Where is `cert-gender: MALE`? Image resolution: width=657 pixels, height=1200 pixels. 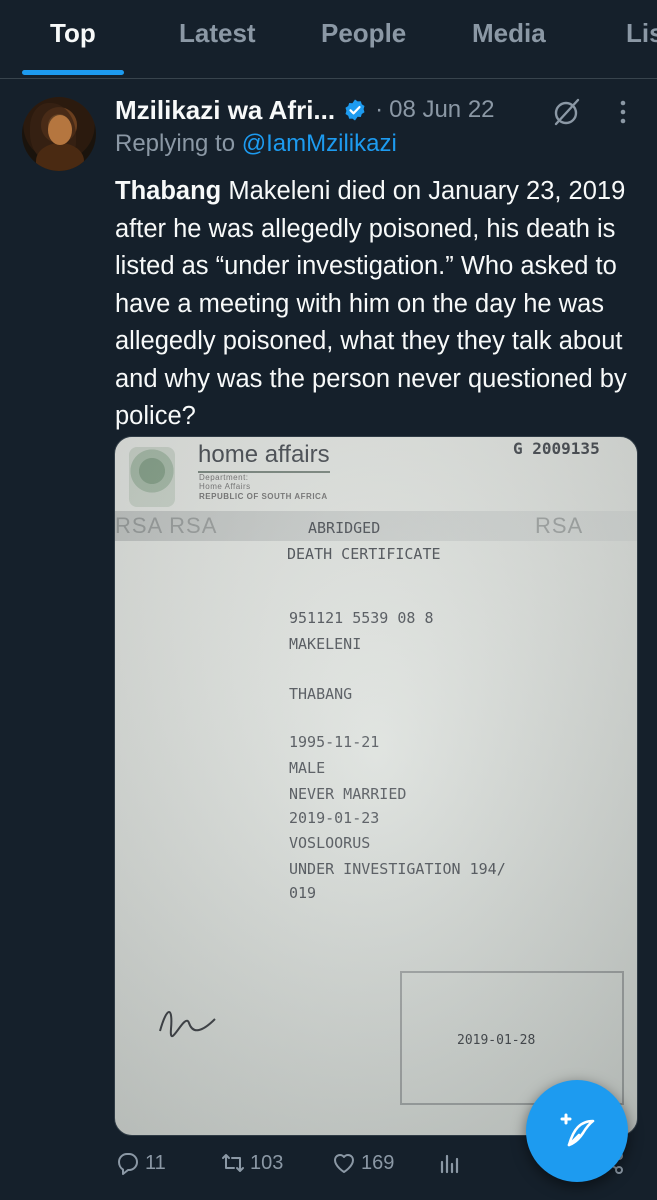
cert-gender: MALE is located at coordinates (307, 768).